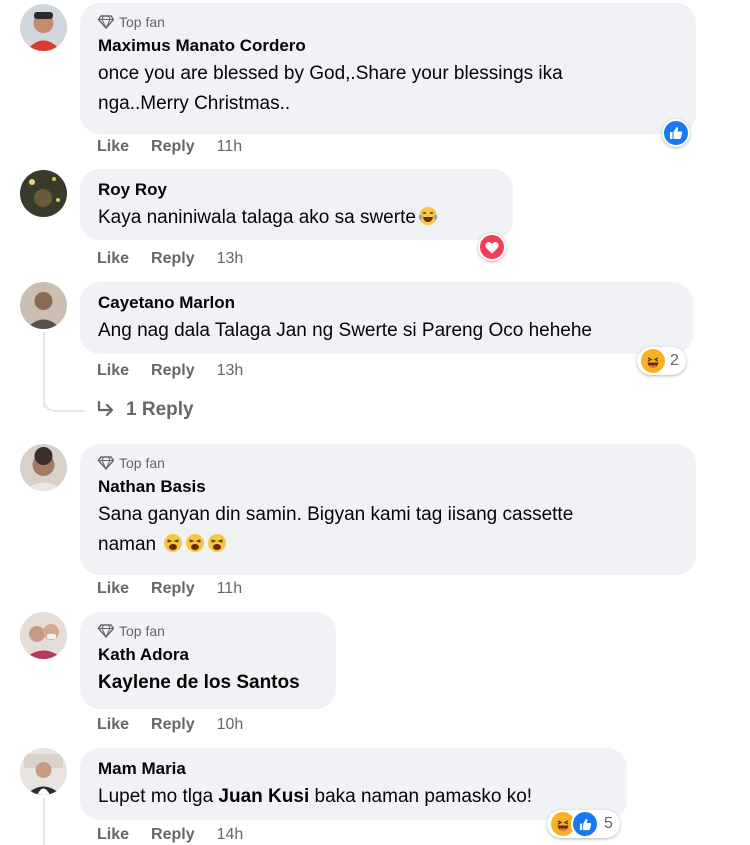 The width and height of the screenshot is (750, 845). What do you see at coordinates (64, 404) in the screenshot?
I see `reply-thread-connector` at bounding box center [64, 404].